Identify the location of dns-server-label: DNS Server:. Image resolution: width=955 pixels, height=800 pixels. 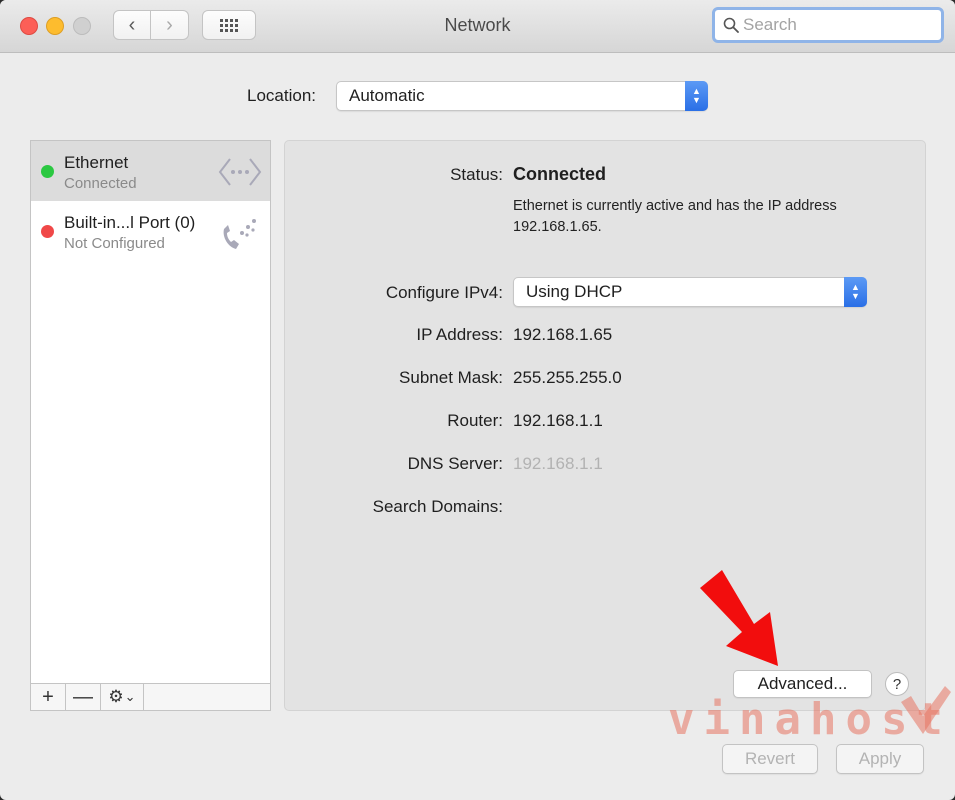
(455, 463).